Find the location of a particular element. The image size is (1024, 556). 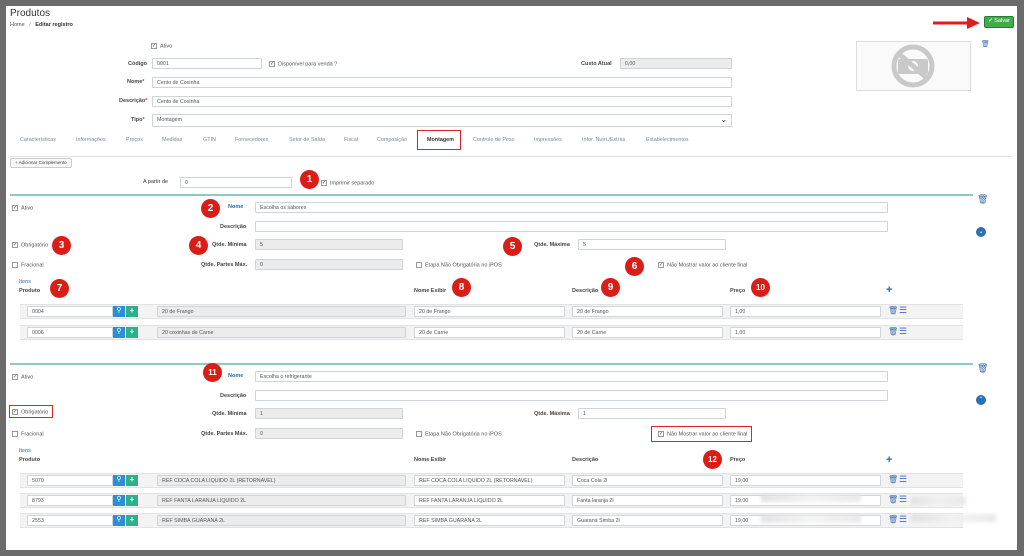

chevron-up-icon: ⌃ is located at coordinates (981, 400).